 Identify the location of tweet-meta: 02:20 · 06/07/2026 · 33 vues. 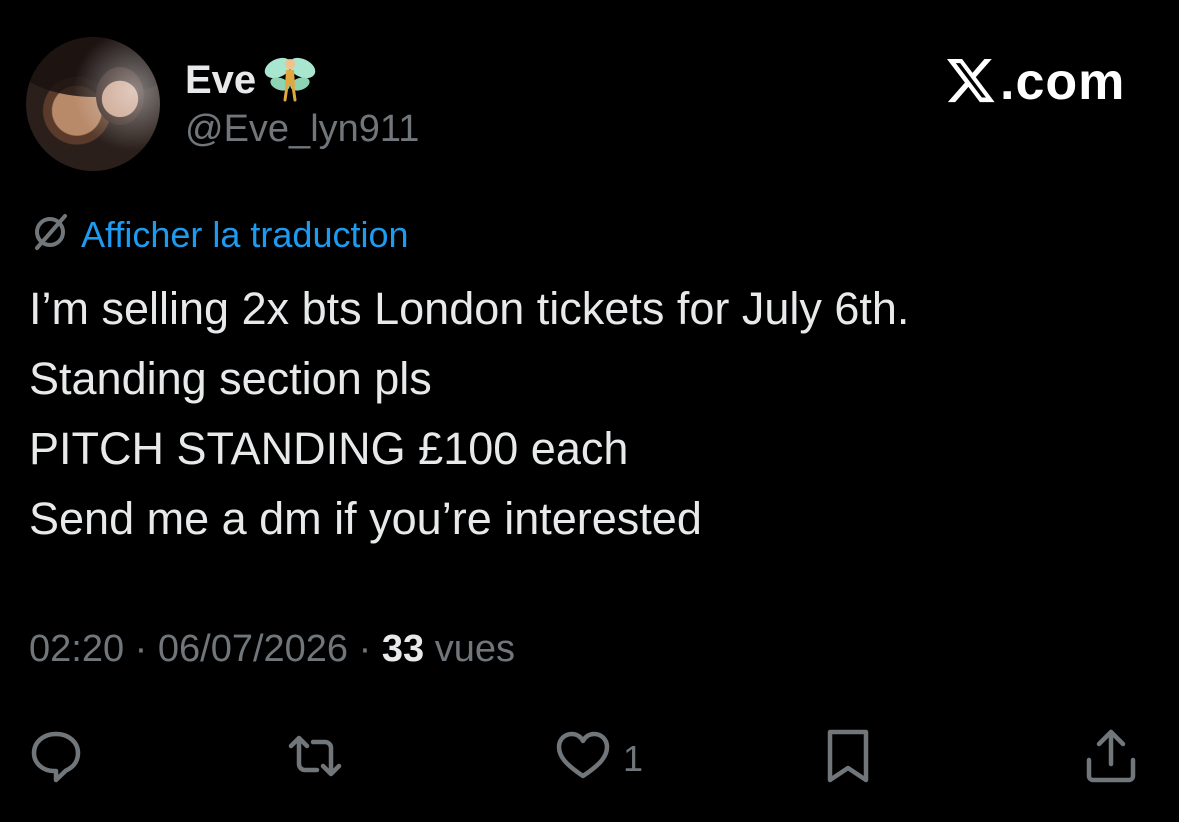
(272, 649).